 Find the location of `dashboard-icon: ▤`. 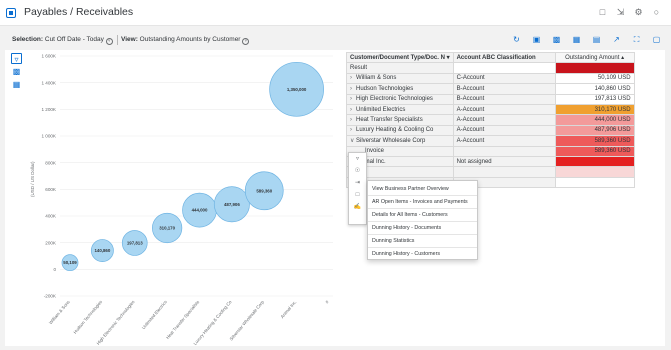

dashboard-icon: ▤ is located at coordinates (596, 40).